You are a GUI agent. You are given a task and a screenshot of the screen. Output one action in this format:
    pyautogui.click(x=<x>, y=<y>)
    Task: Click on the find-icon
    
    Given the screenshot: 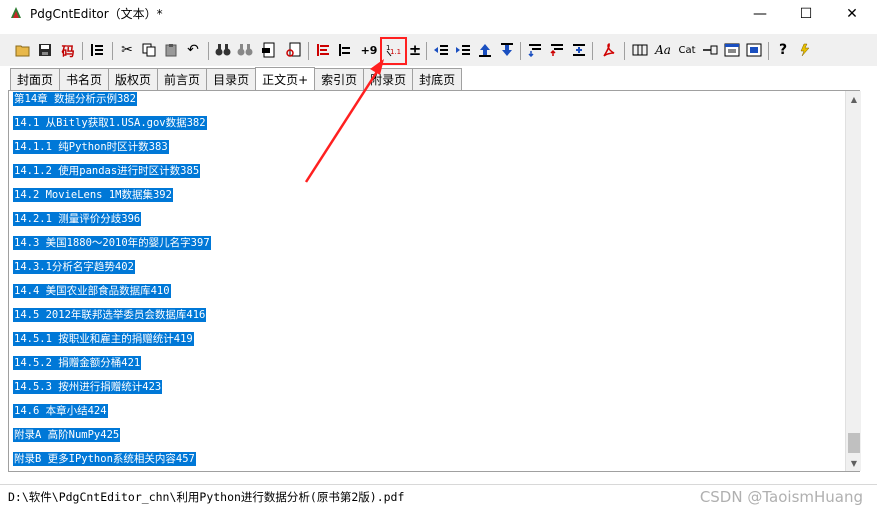 What is the action you would take?
    pyautogui.click(x=223, y=50)
    